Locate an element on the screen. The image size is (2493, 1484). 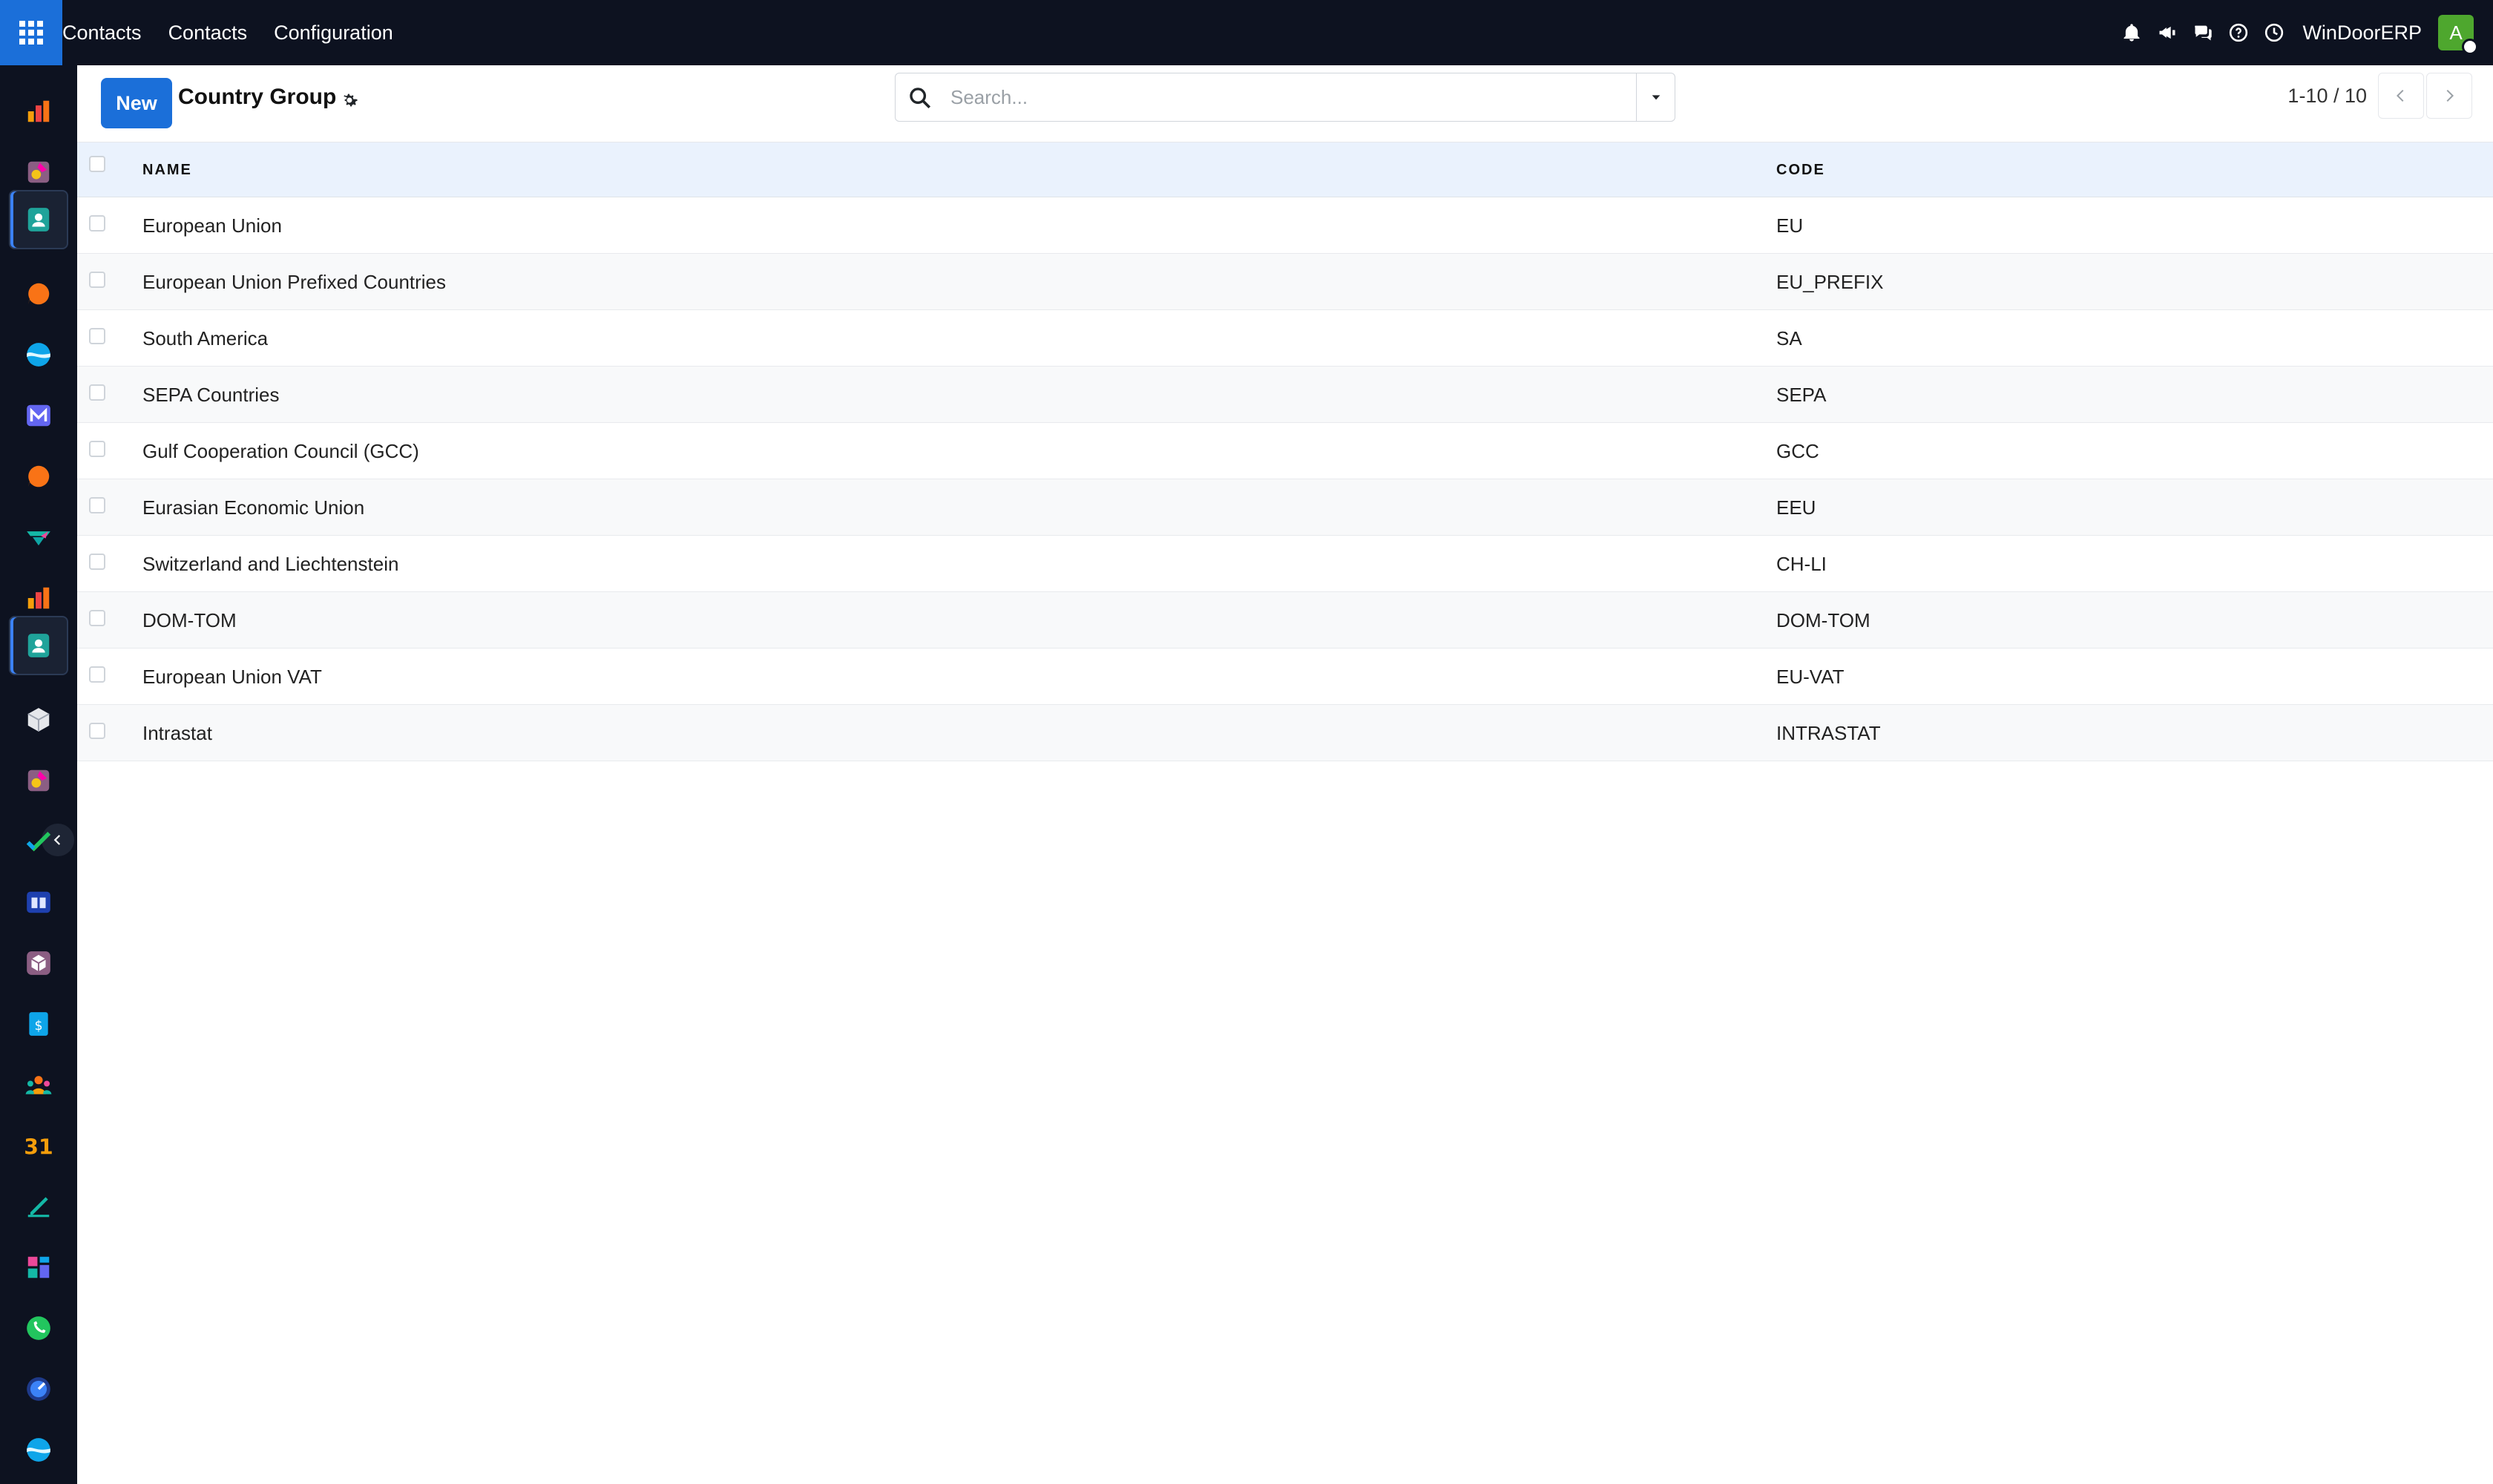
app-brand: Contacts is located at coordinates (108, 33).